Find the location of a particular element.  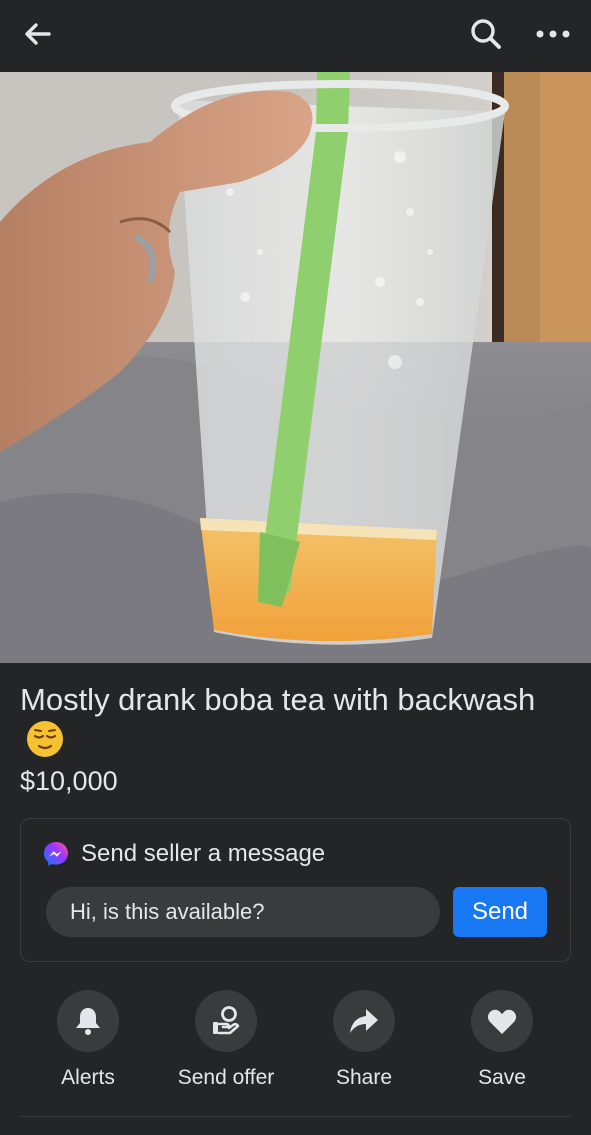

send-offer-button: Send offer is located at coordinates (226, 1040).